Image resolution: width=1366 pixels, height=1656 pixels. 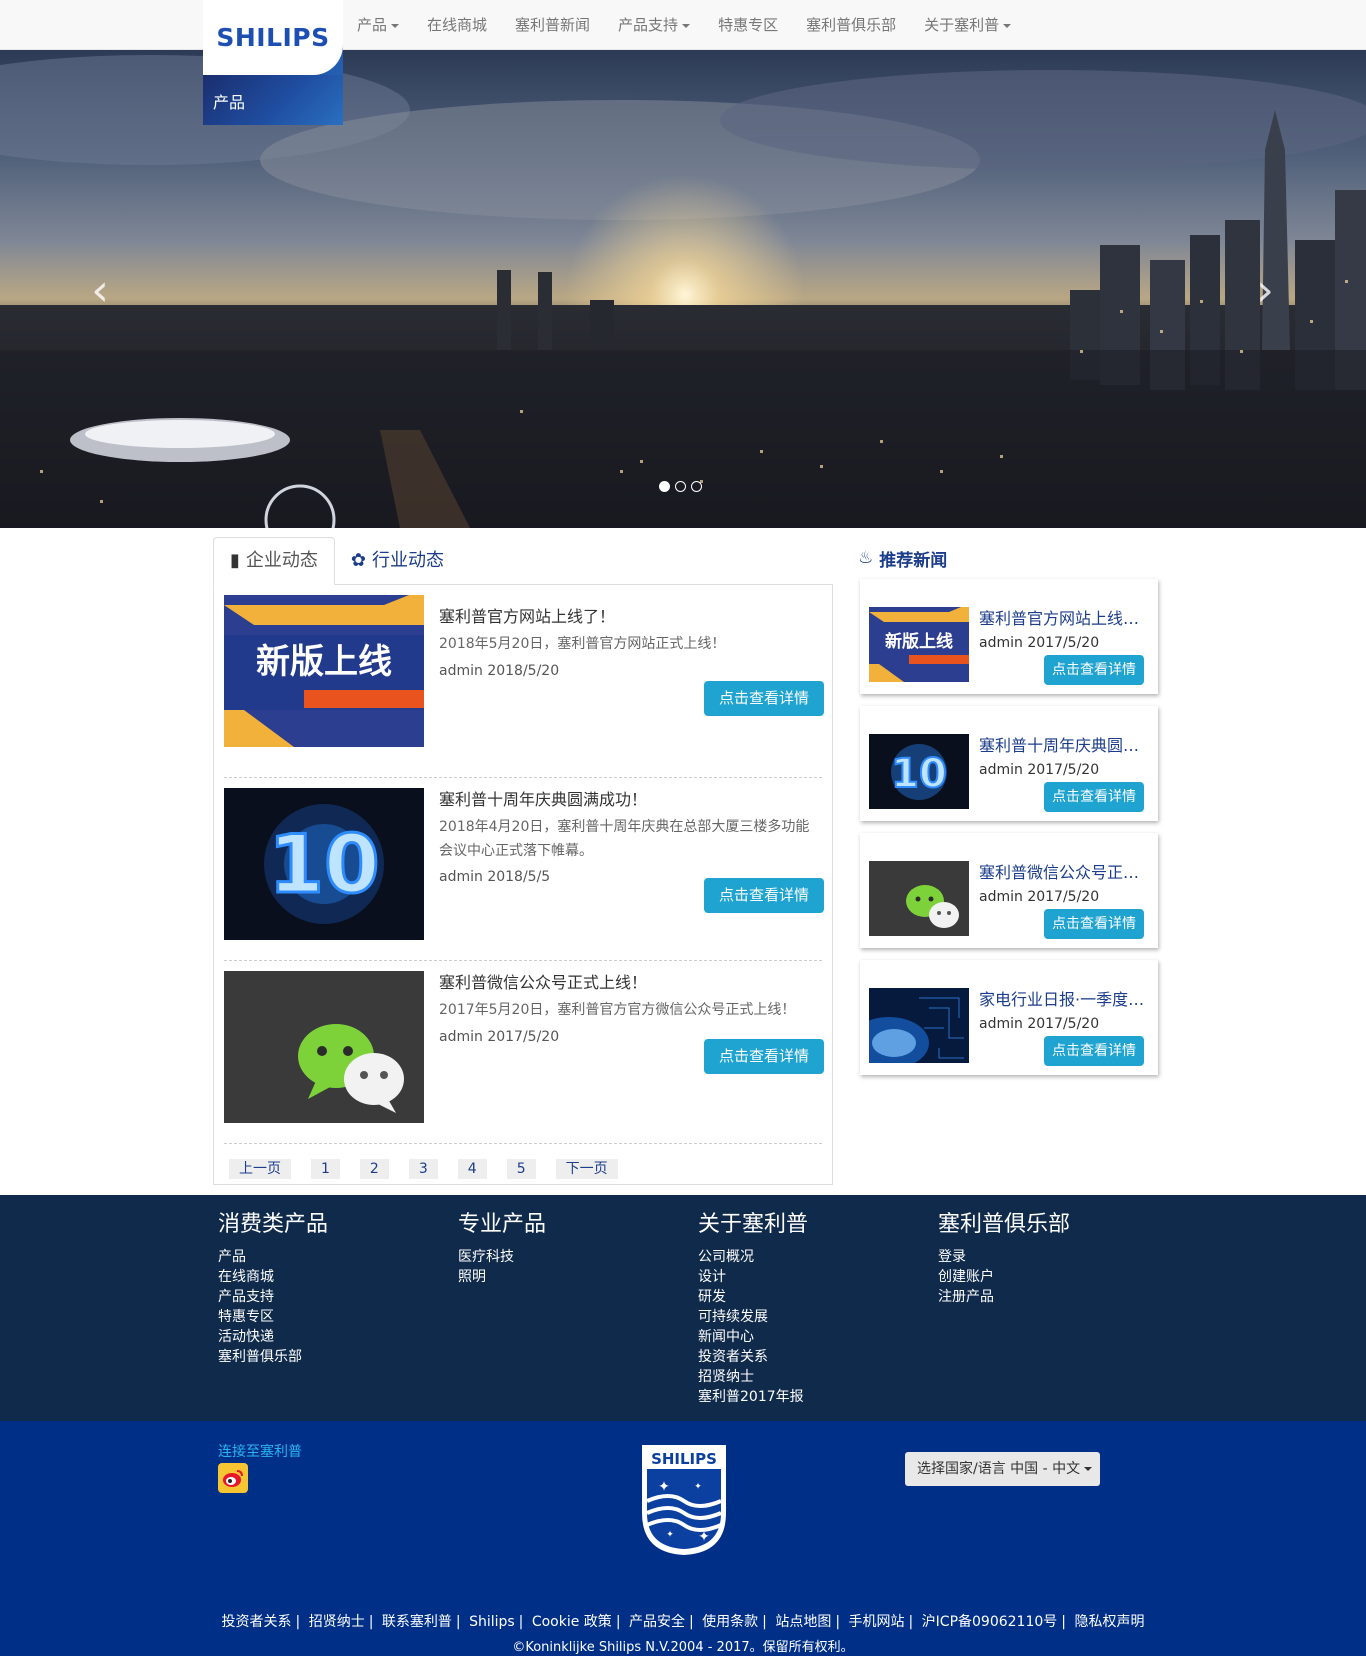 What do you see at coordinates (397, 561) in the screenshot?
I see `tab-industry-news: ✿ 行业动态` at bounding box center [397, 561].